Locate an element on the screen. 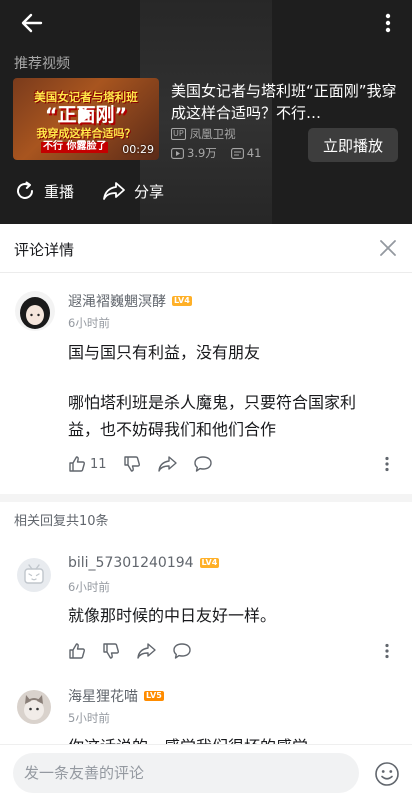 The height and width of the screenshot is (800, 412). reply-username: bili_57301240194 is located at coordinates (131, 563).